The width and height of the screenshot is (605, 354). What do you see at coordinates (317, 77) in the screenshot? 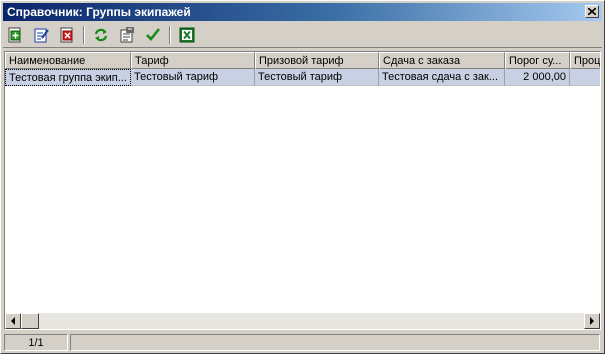
I see `cell-prize-tariff: Тестовый тариф` at bounding box center [317, 77].